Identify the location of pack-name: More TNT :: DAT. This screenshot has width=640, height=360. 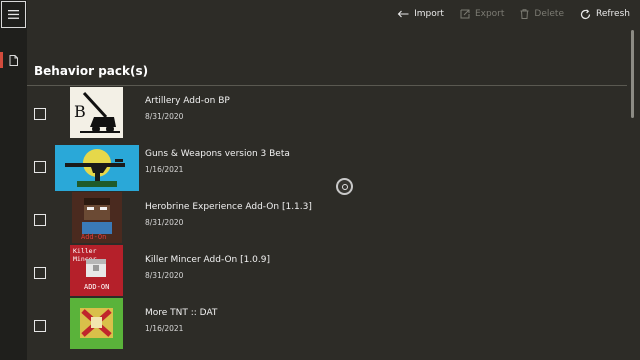
(181, 313).